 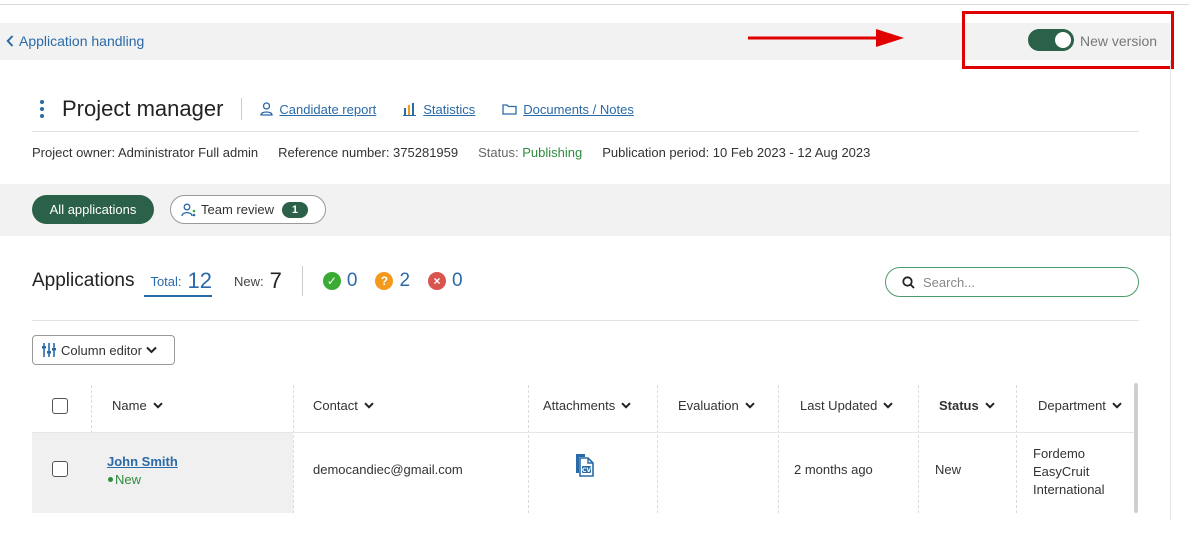 I want to click on summary-divider, so click(x=302, y=281).